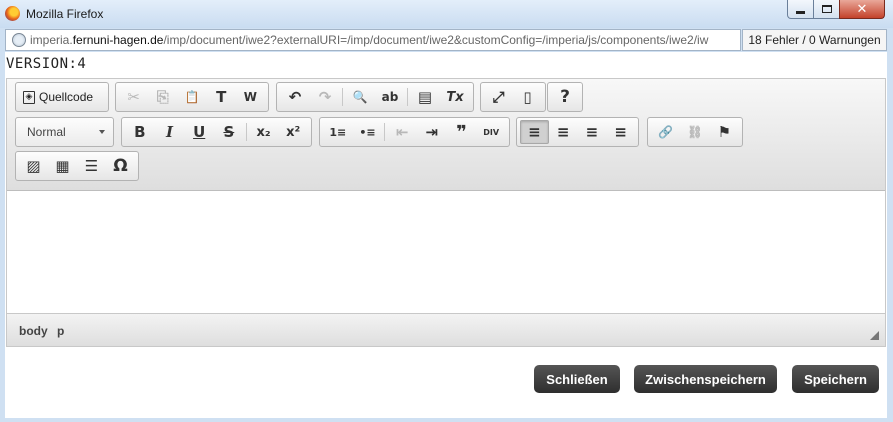 This screenshot has width=893, height=422. I want to click on superscript-button: x², so click(293, 132).